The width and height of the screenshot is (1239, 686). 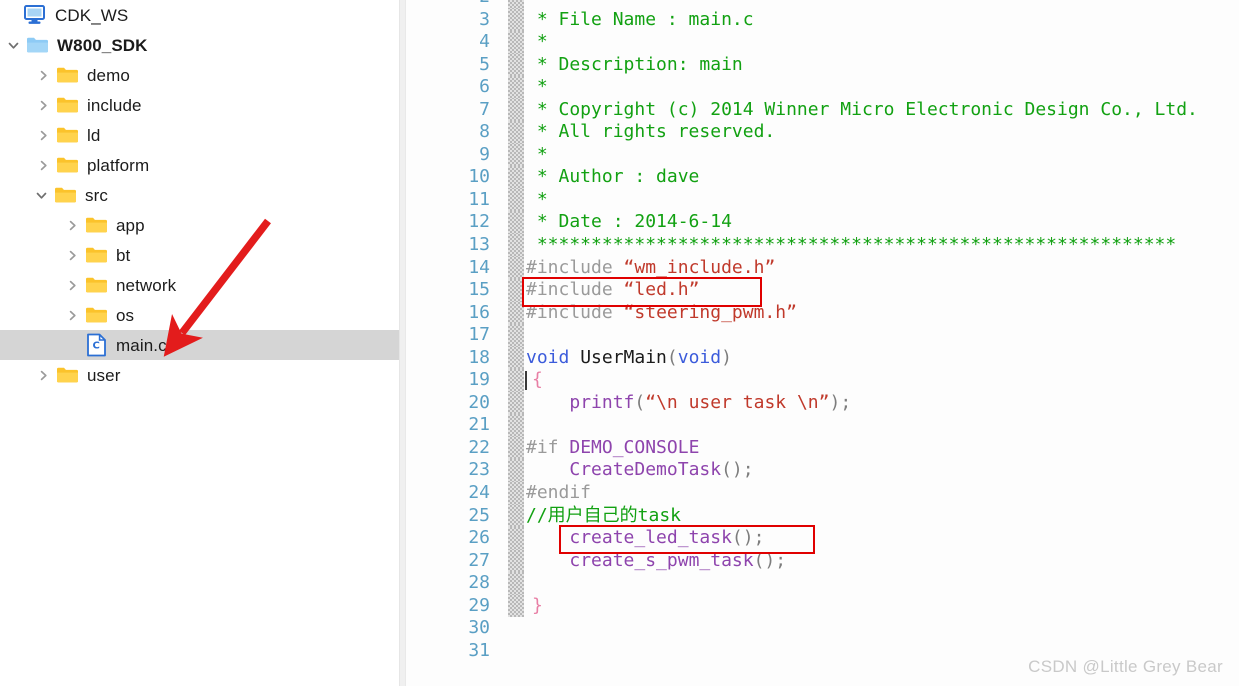 I want to click on code-text: #include “led.h”, so click(x=612, y=290).